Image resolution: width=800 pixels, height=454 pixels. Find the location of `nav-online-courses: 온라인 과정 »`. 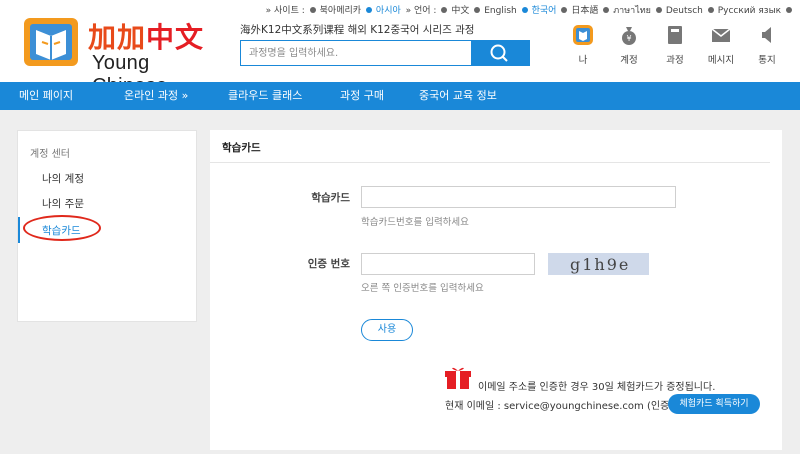

nav-online-courses: 온라인 과정 » is located at coordinates (156, 96).